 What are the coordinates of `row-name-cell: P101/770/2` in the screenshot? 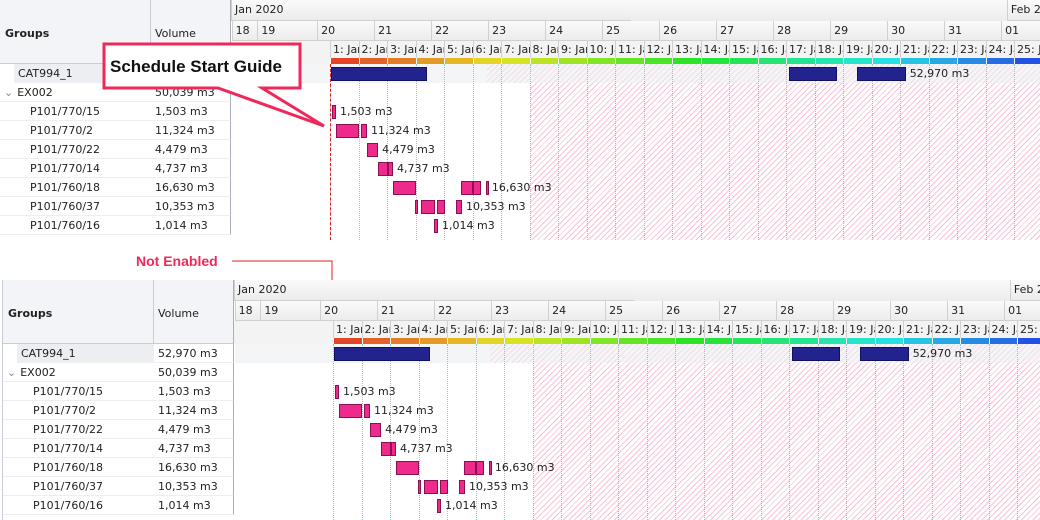 It's located at (78, 410).